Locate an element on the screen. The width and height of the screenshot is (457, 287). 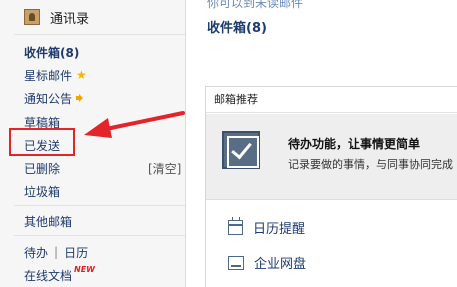
todo-checkbox-icon is located at coordinates (241, 150).